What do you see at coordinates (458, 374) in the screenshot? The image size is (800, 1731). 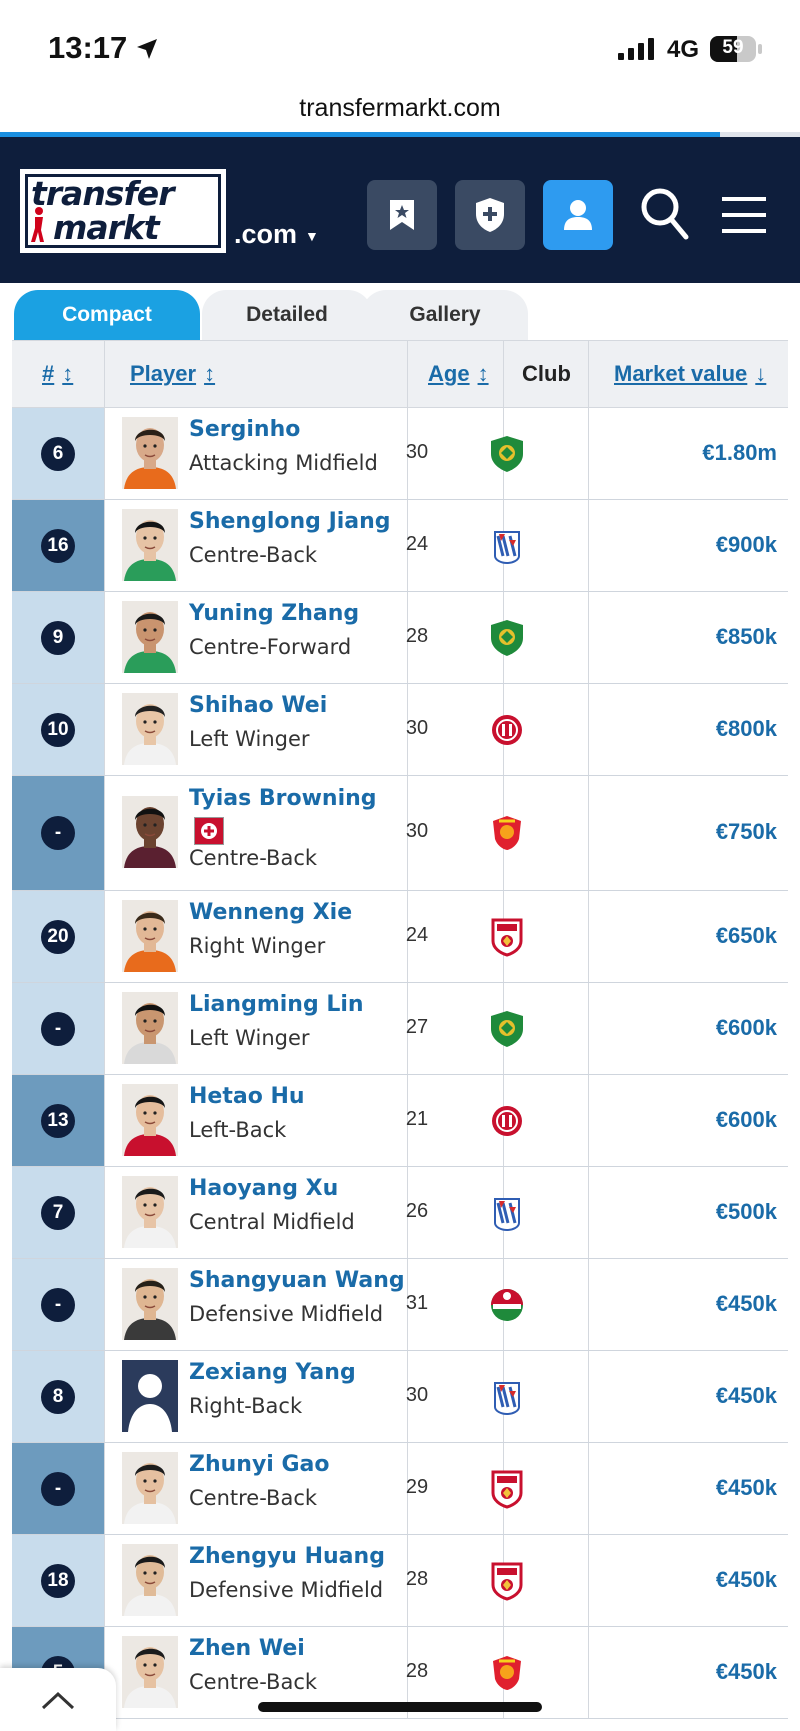 I see `col-age-header: Age ↕` at bounding box center [458, 374].